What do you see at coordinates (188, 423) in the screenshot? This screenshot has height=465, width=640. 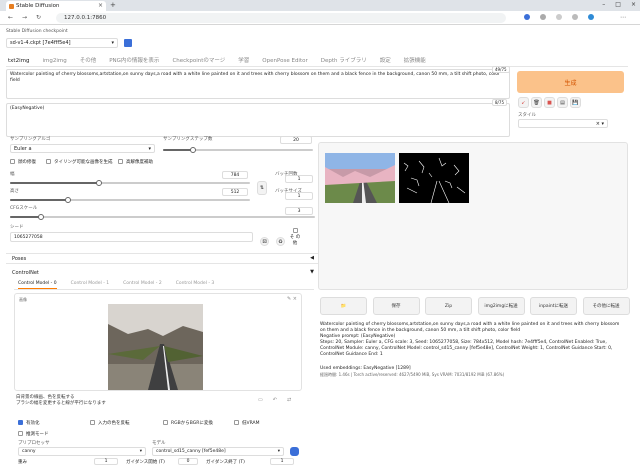 I see `cn-rgb-bgr-checkbox: RGBからBGRに変換` at bounding box center [188, 423].